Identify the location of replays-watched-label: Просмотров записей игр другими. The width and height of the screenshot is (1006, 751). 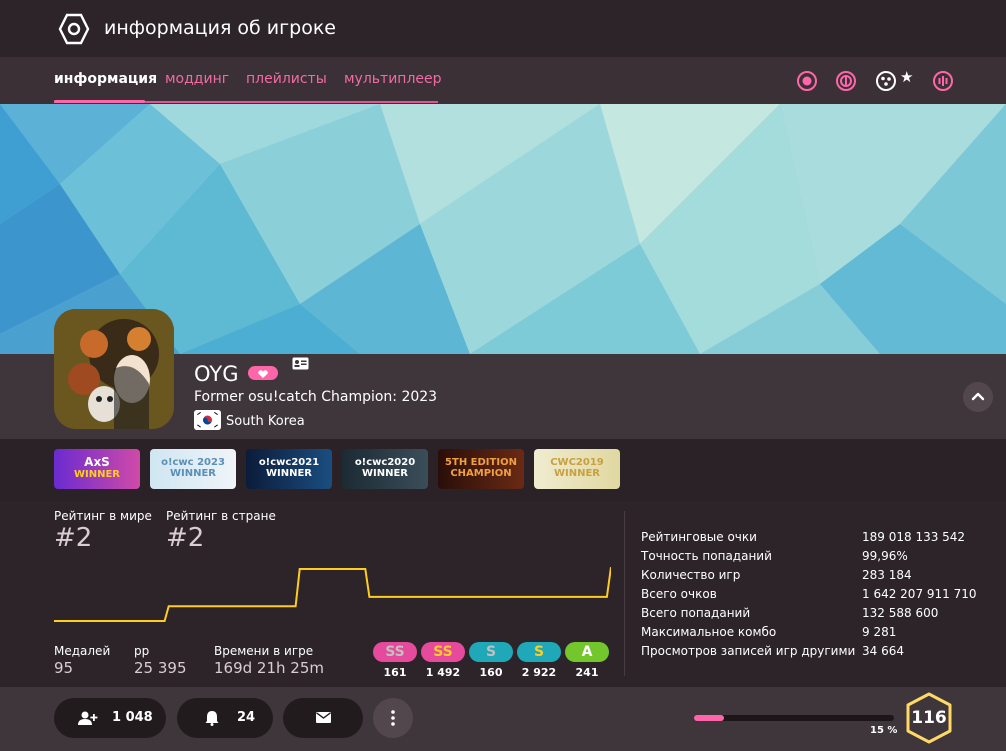
(748, 651).